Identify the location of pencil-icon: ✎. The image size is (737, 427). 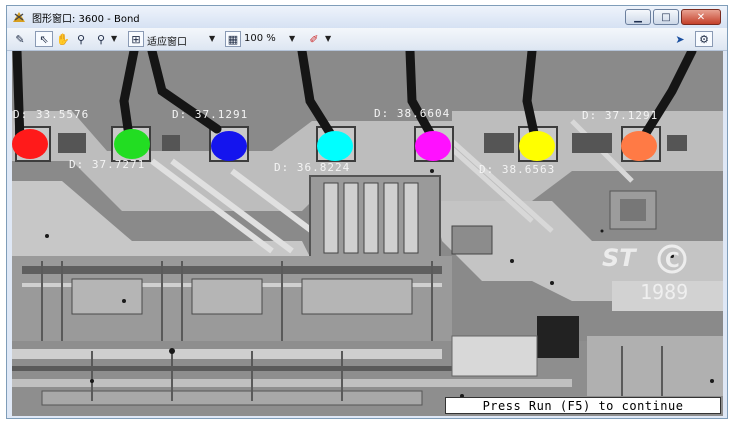
(20, 39).